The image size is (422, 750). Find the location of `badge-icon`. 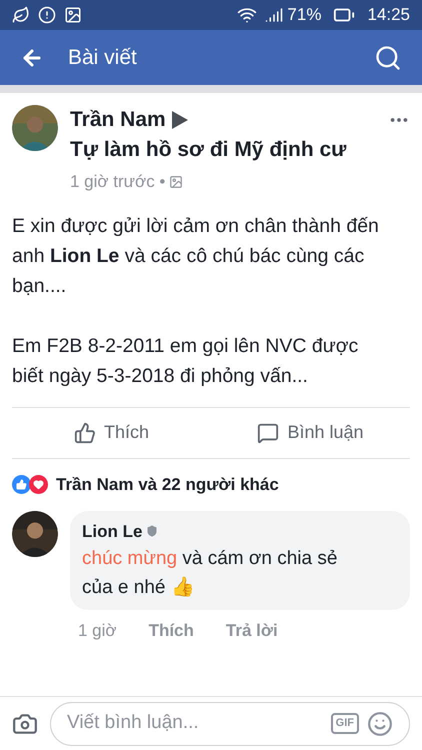

badge-icon is located at coordinates (152, 531).